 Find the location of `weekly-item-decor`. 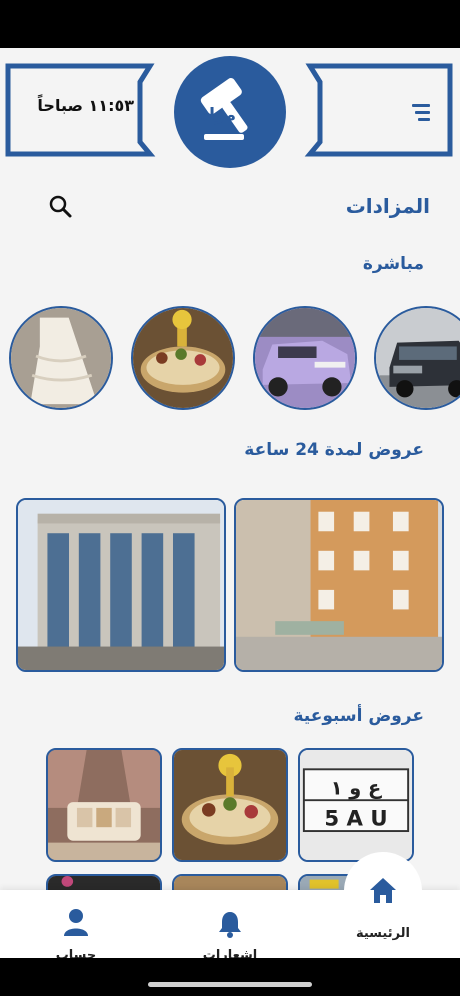

weekly-item-decor is located at coordinates (230, 805).